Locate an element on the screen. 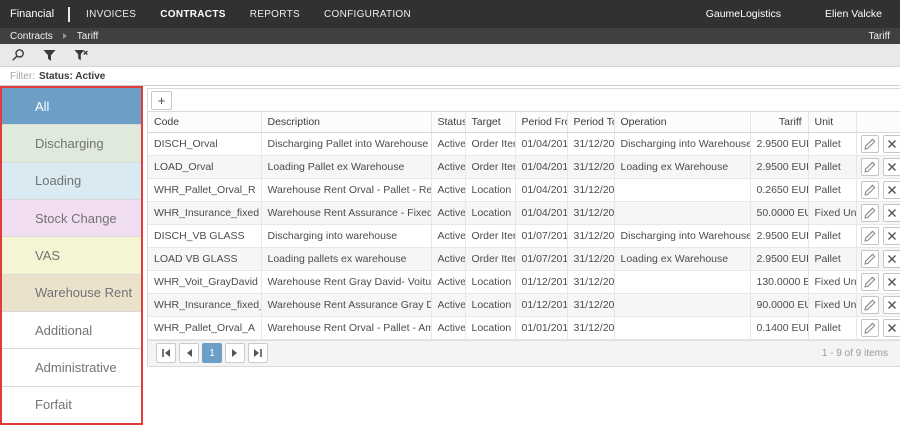 The height and width of the screenshot is (425, 900). sidebar-item-administrative: Administrative is located at coordinates (71, 368).